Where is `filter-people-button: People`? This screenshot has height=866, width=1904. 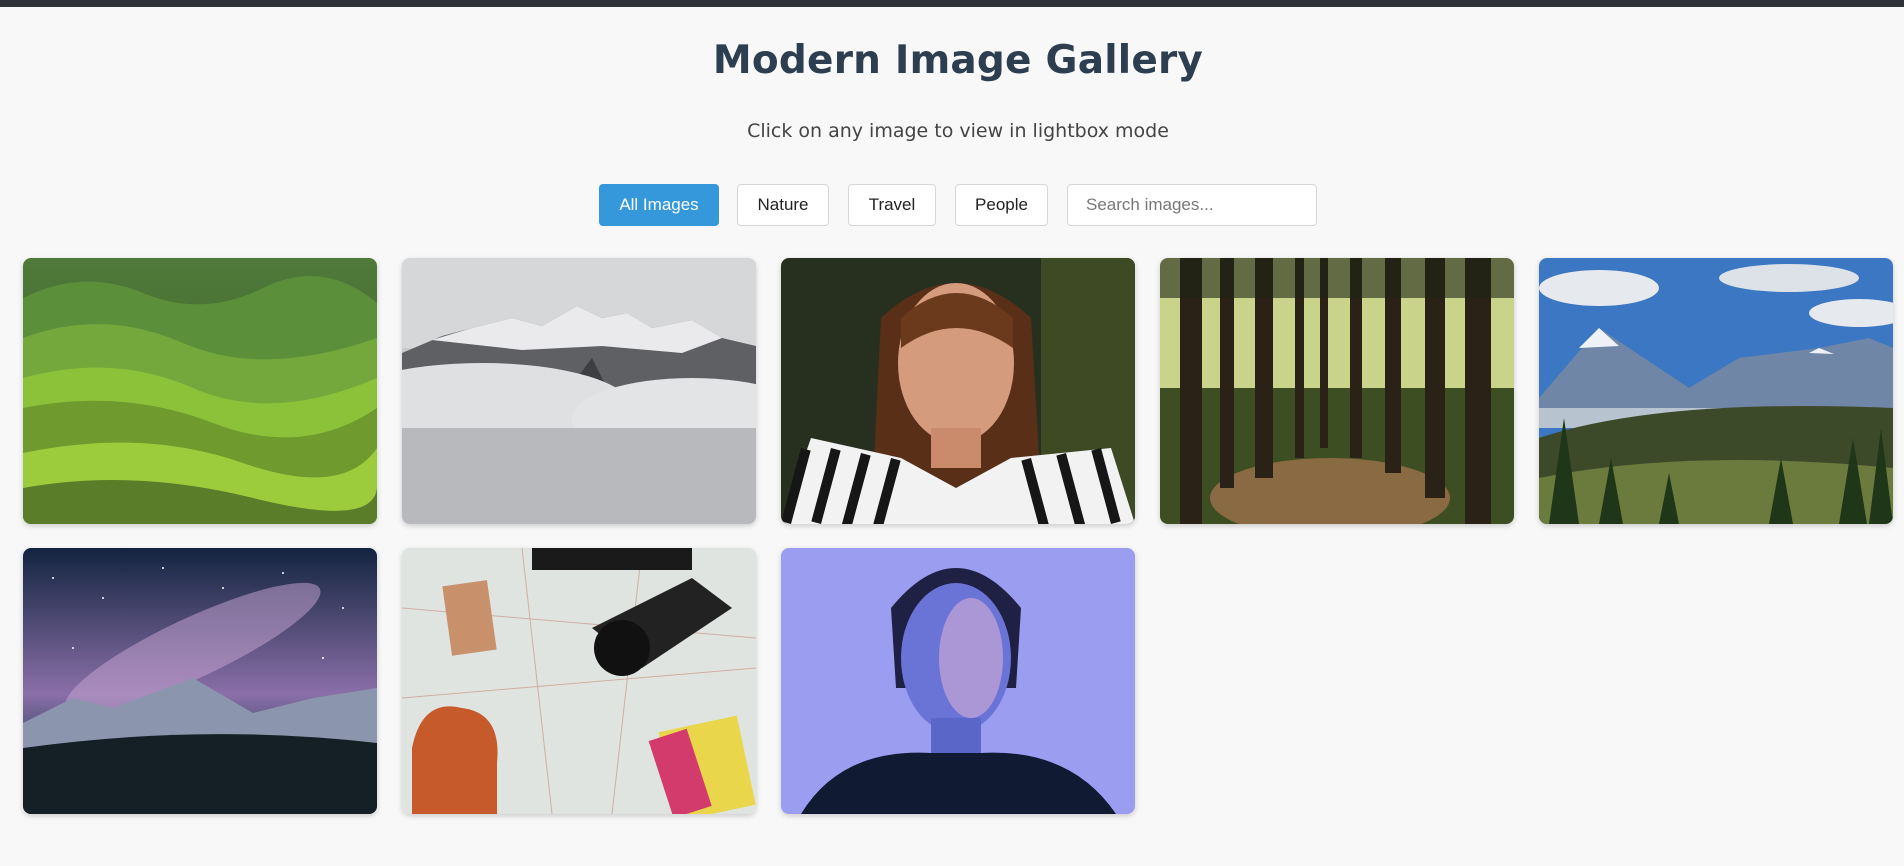 filter-people-button: People is located at coordinates (1001, 205).